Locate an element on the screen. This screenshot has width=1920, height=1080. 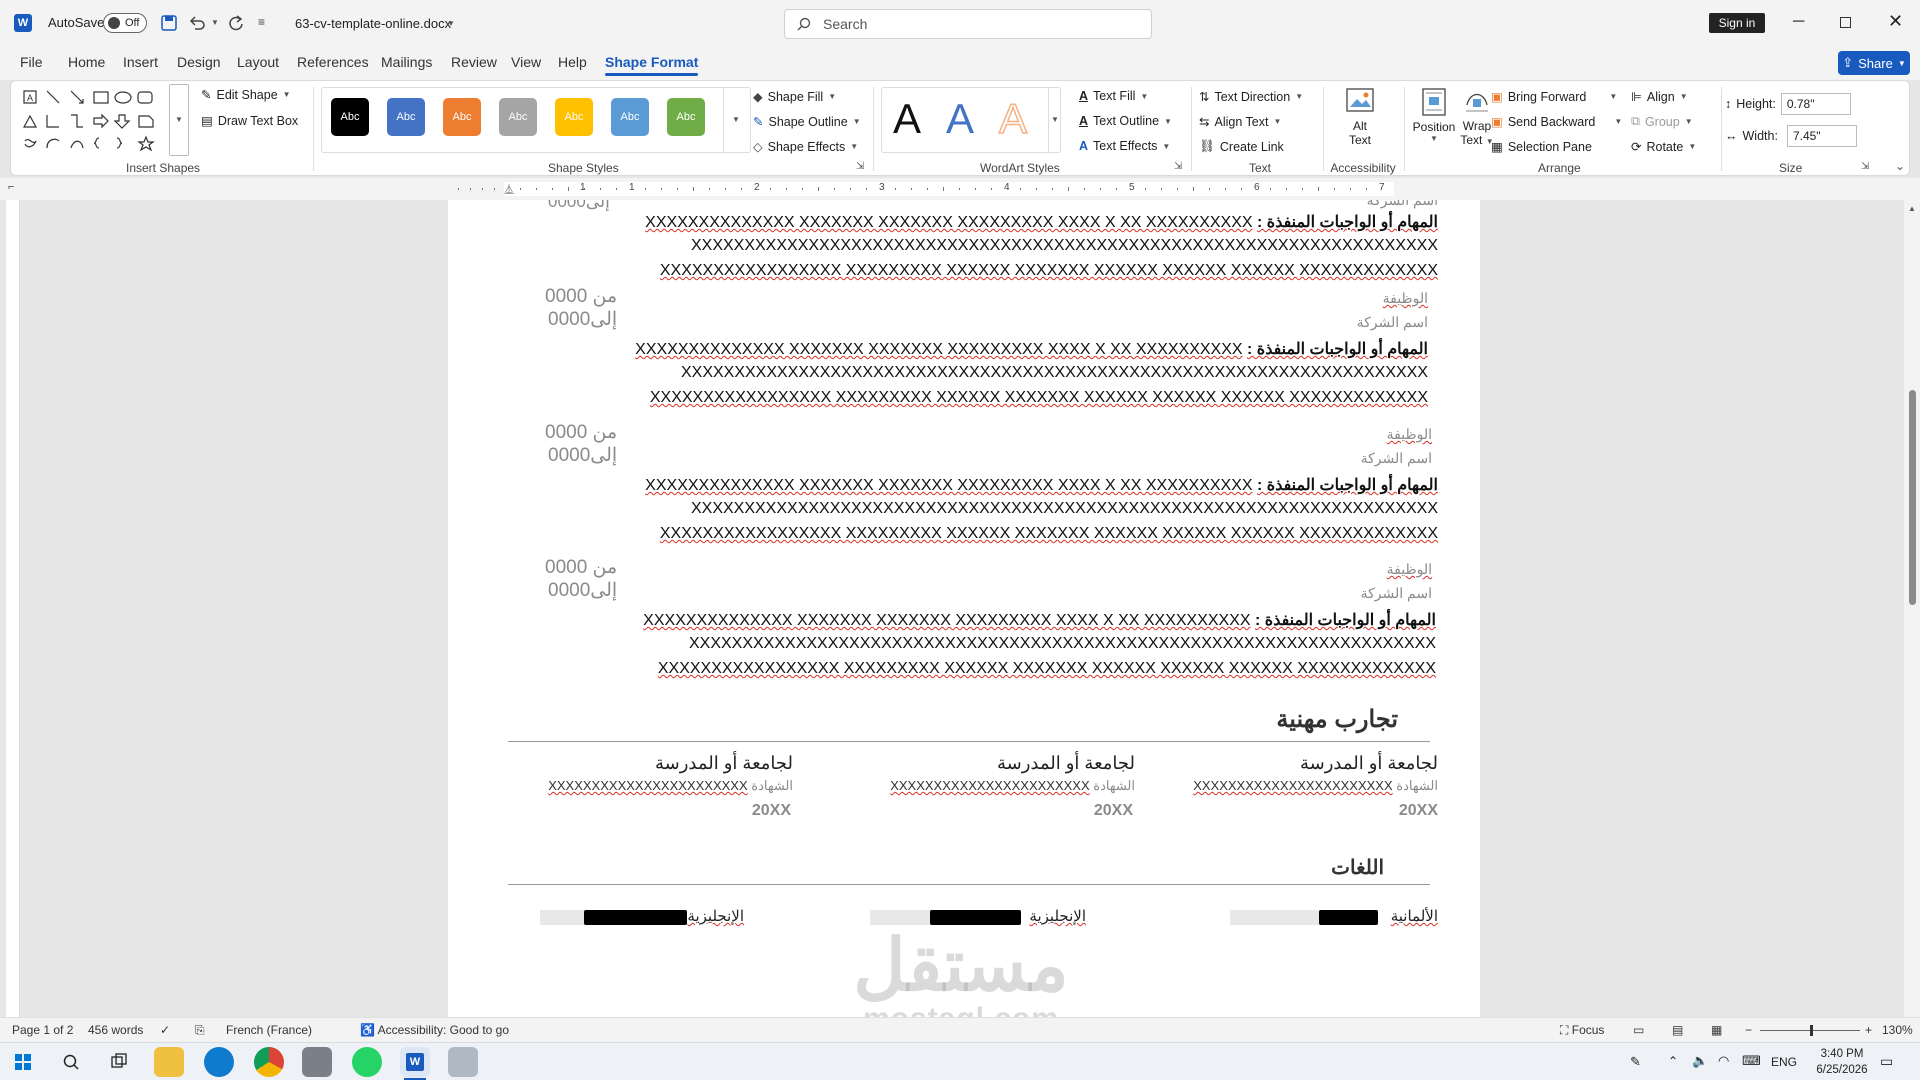
send-backward-button: ▣ Send Backward ▼ is located at coordinates (1556, 122).